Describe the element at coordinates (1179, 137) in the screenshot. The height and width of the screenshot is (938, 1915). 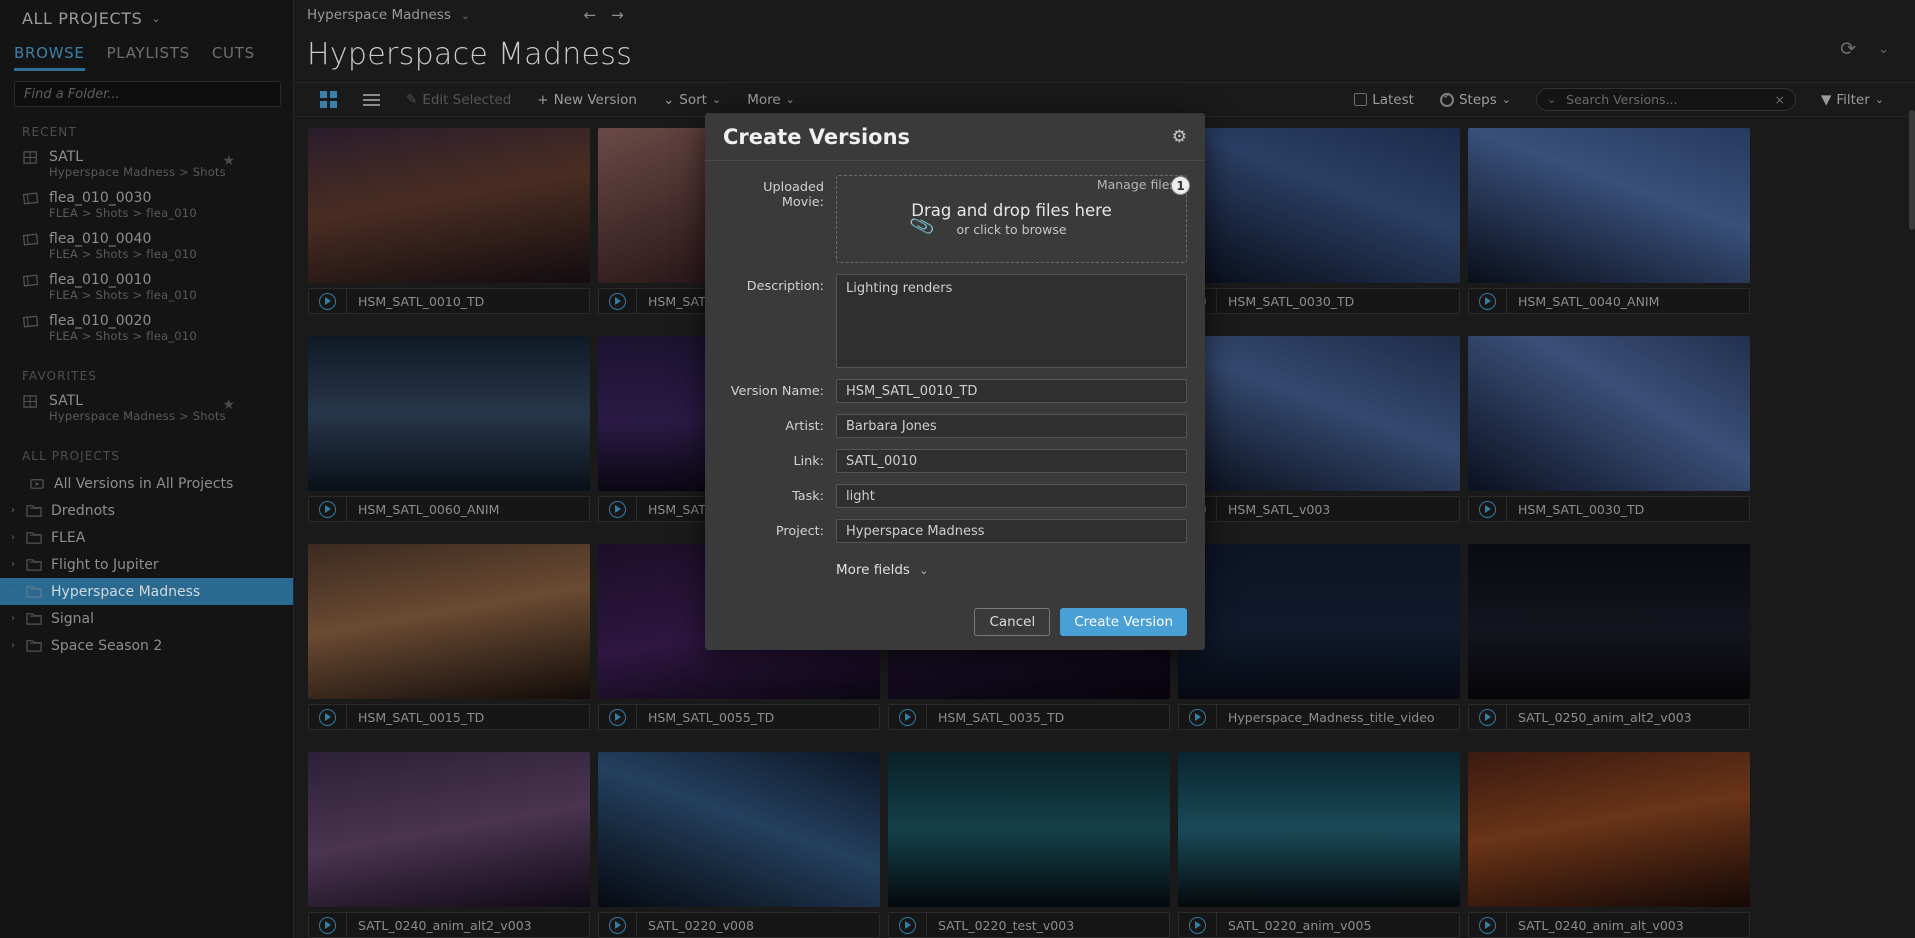
I see `gear-icon: ⚙` at that location.